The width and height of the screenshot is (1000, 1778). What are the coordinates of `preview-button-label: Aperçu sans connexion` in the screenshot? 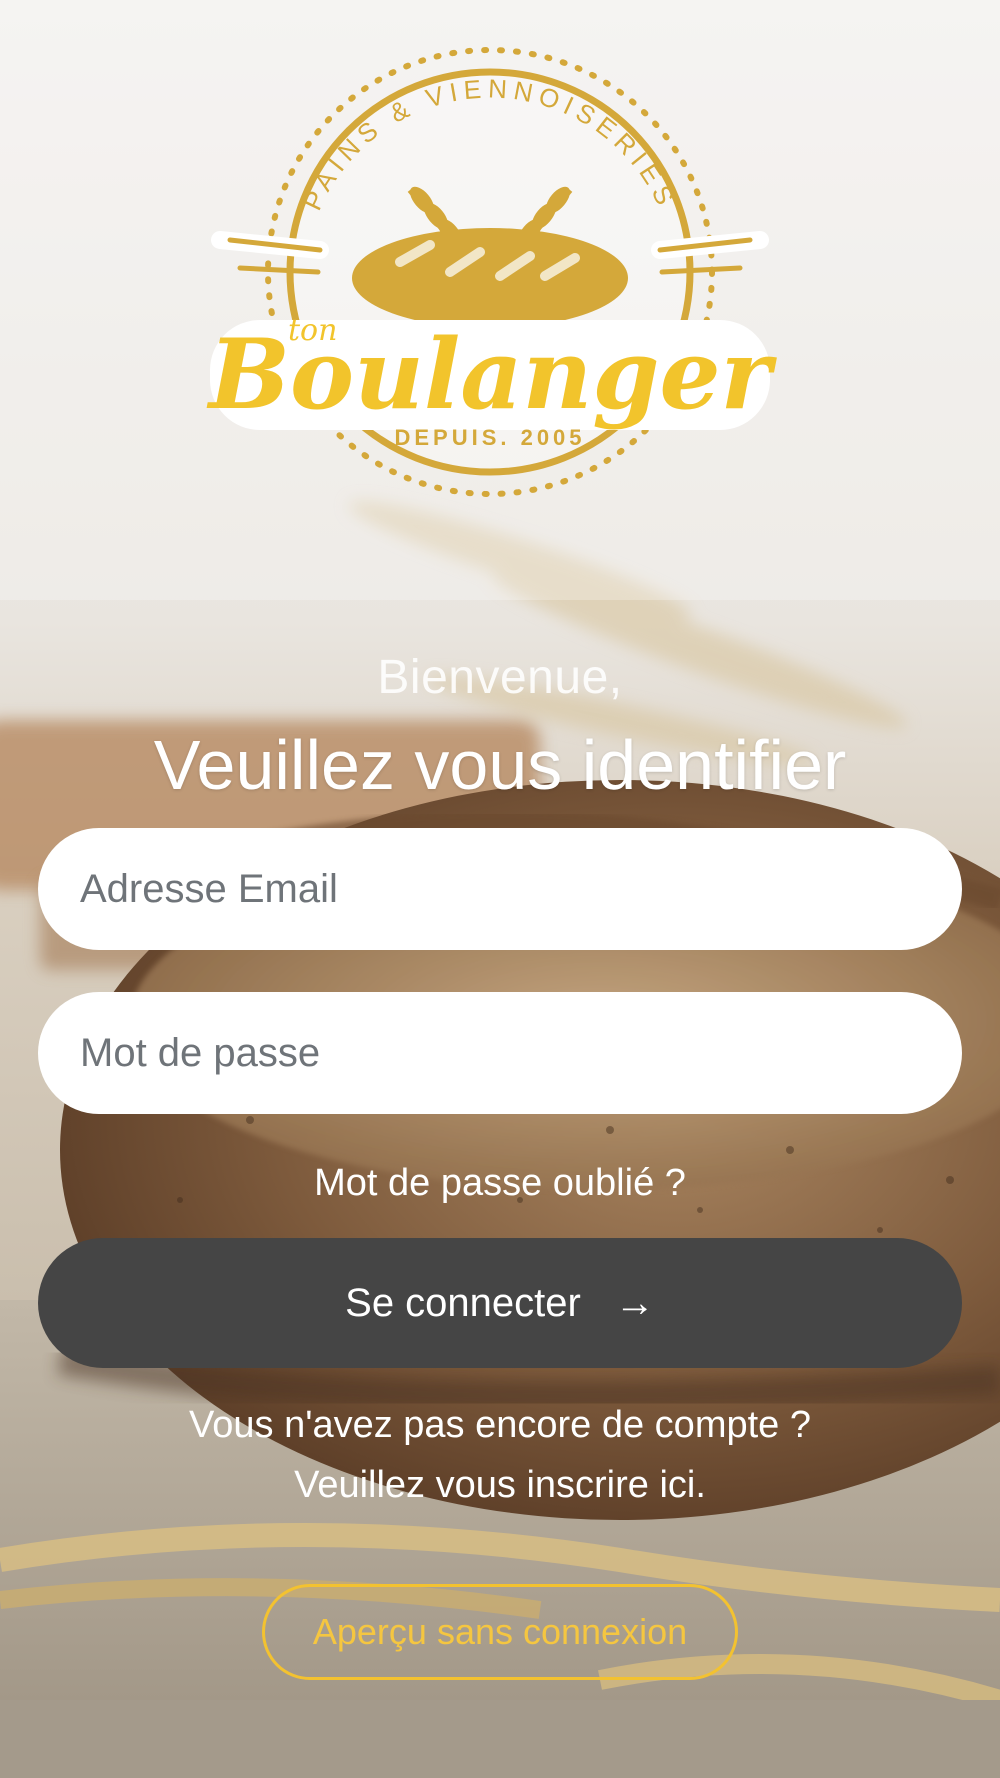 It's located at (500, 1631).